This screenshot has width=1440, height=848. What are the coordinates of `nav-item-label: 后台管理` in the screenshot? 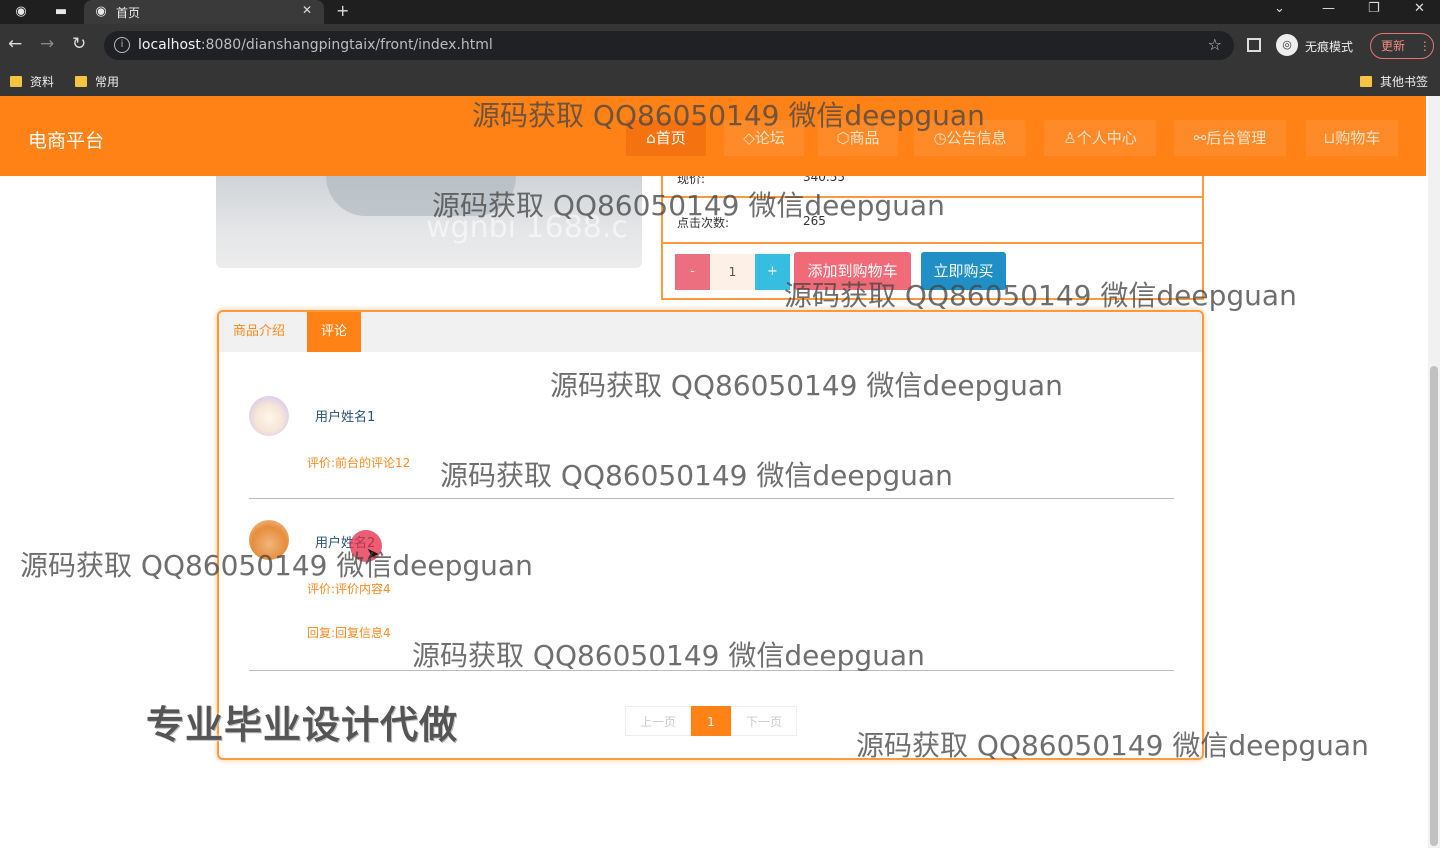 It's located at (1236, 138).